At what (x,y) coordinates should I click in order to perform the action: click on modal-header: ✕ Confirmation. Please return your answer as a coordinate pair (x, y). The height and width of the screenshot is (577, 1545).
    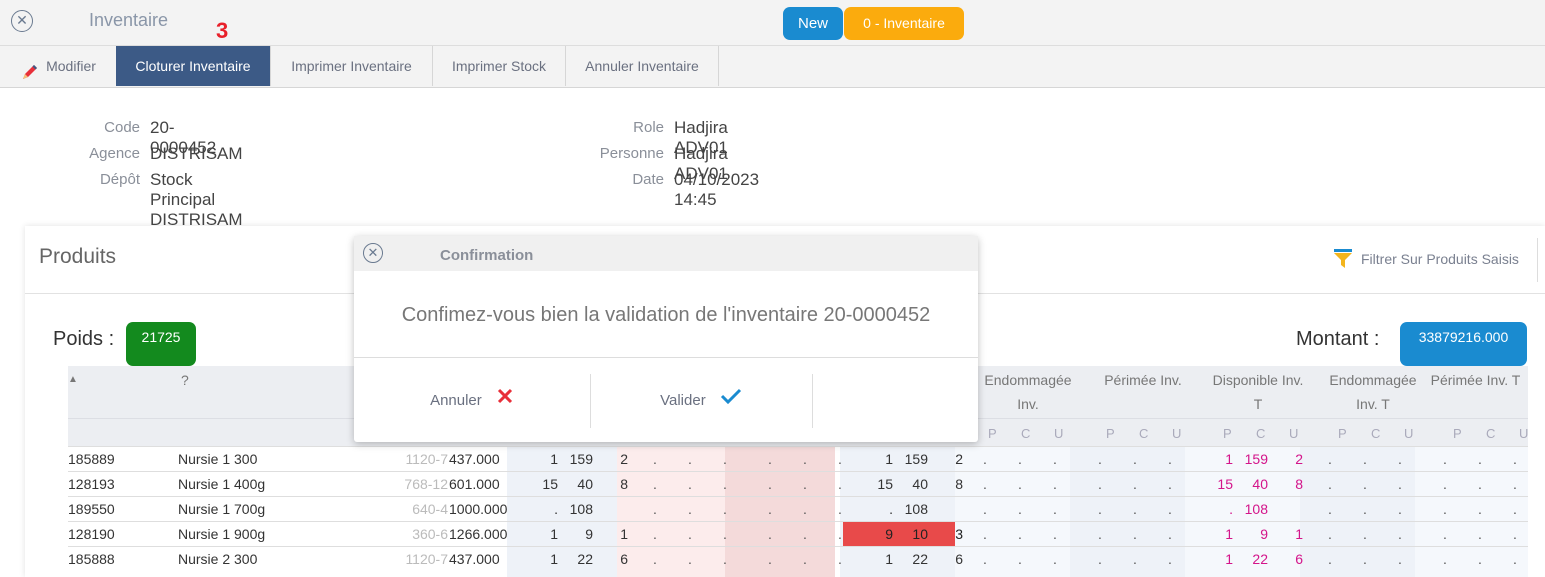
    Looking at the image, I should click on (666, 253).